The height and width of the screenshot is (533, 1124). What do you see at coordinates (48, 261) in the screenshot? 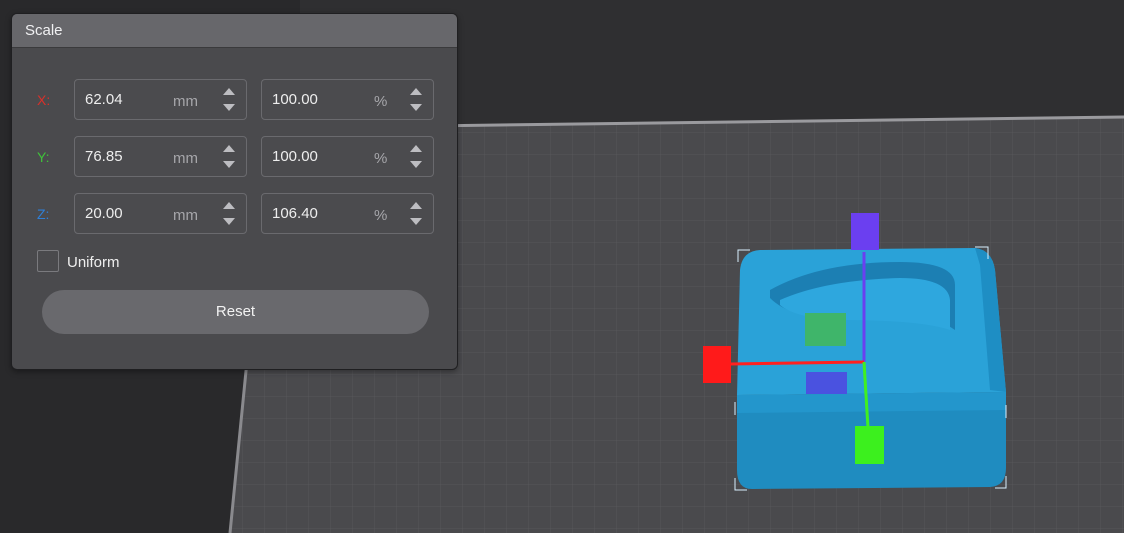
I see `uniform-checkbox` at bounding box center [48, 261].